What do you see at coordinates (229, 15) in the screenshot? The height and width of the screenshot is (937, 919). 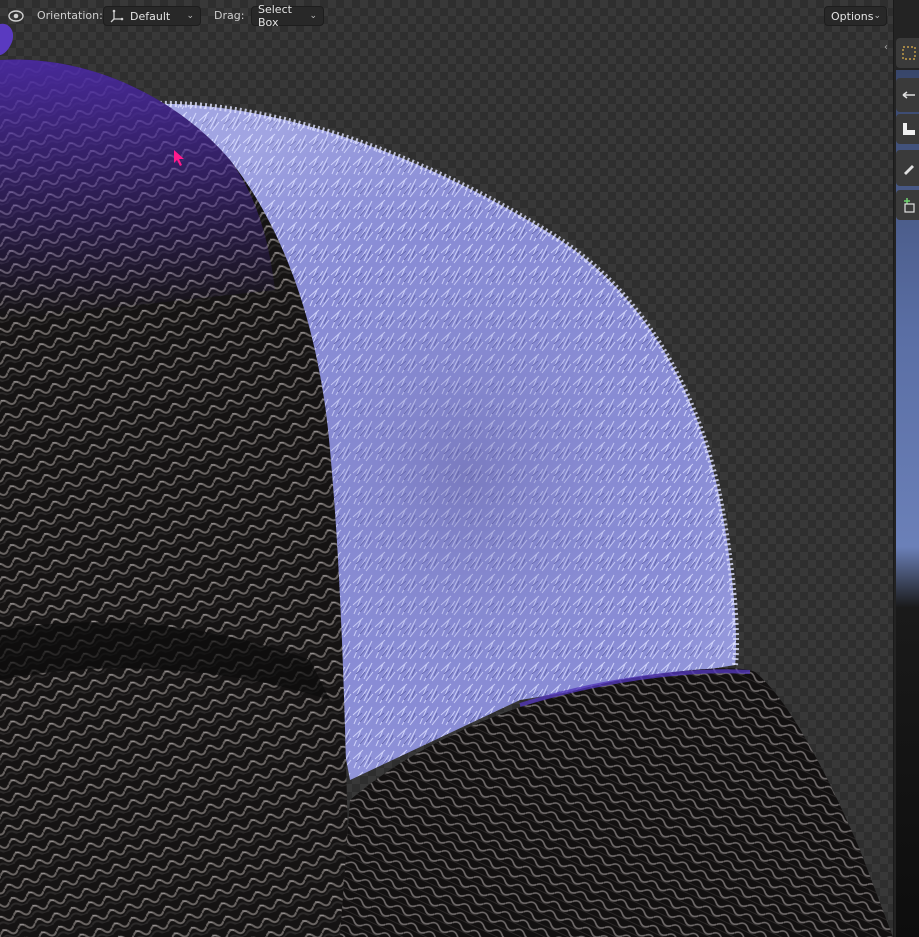 I see `drag-label: Drag:` at bounding box center [229, 15].